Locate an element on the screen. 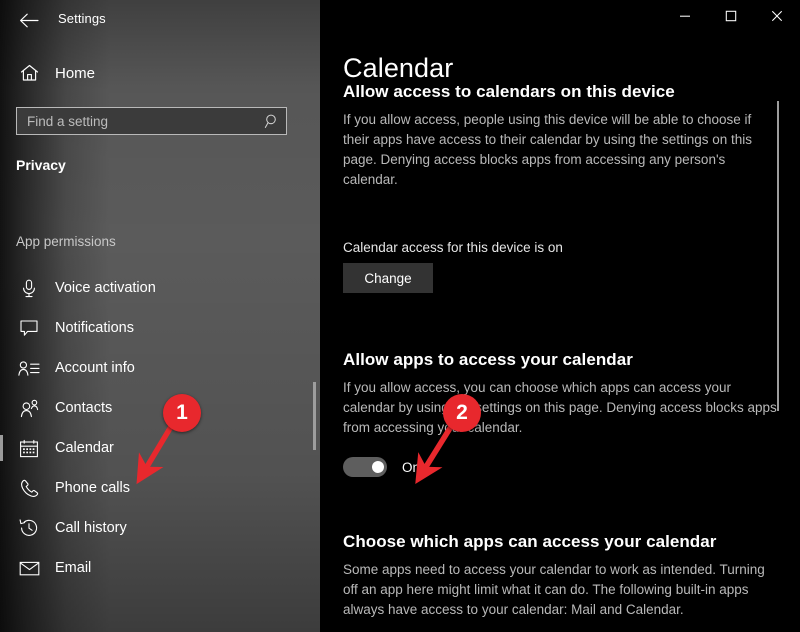  sidebar-scrollbar is located at coordinates (314, 416).